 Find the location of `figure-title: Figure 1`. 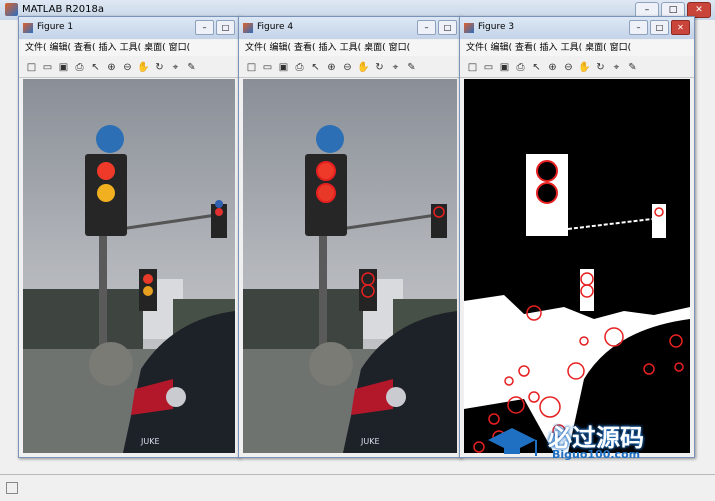

figure-title: Figure 1 is located at coordinates (55, 27).